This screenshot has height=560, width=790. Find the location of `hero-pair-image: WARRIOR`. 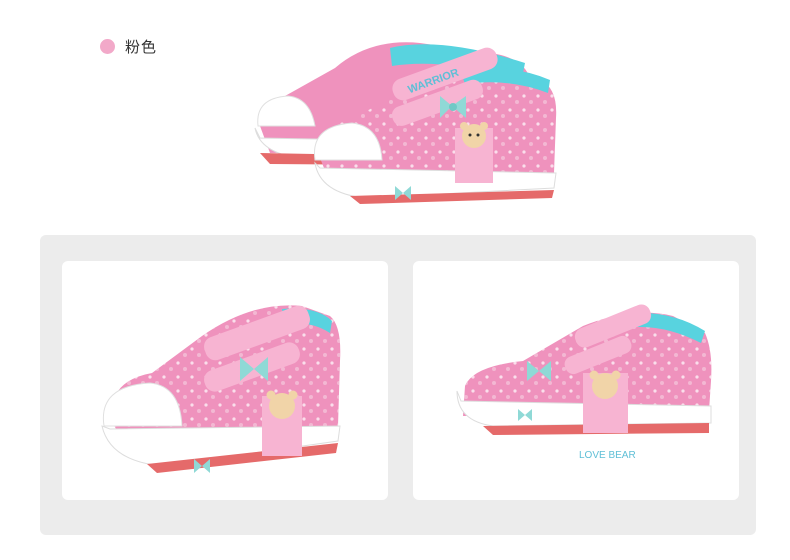

hero-pair-image: WARRIOR is located at coordinates (405, 123).